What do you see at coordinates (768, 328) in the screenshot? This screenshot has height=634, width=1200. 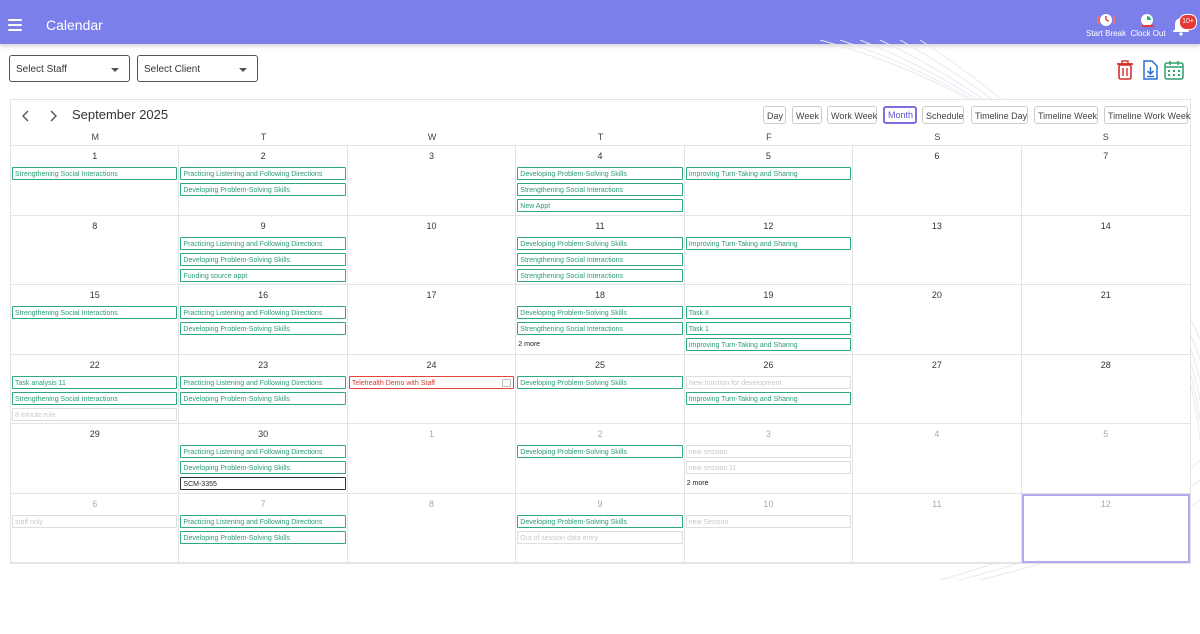 I see `calendar-event: Task 1` at bounding box center [768, 328].